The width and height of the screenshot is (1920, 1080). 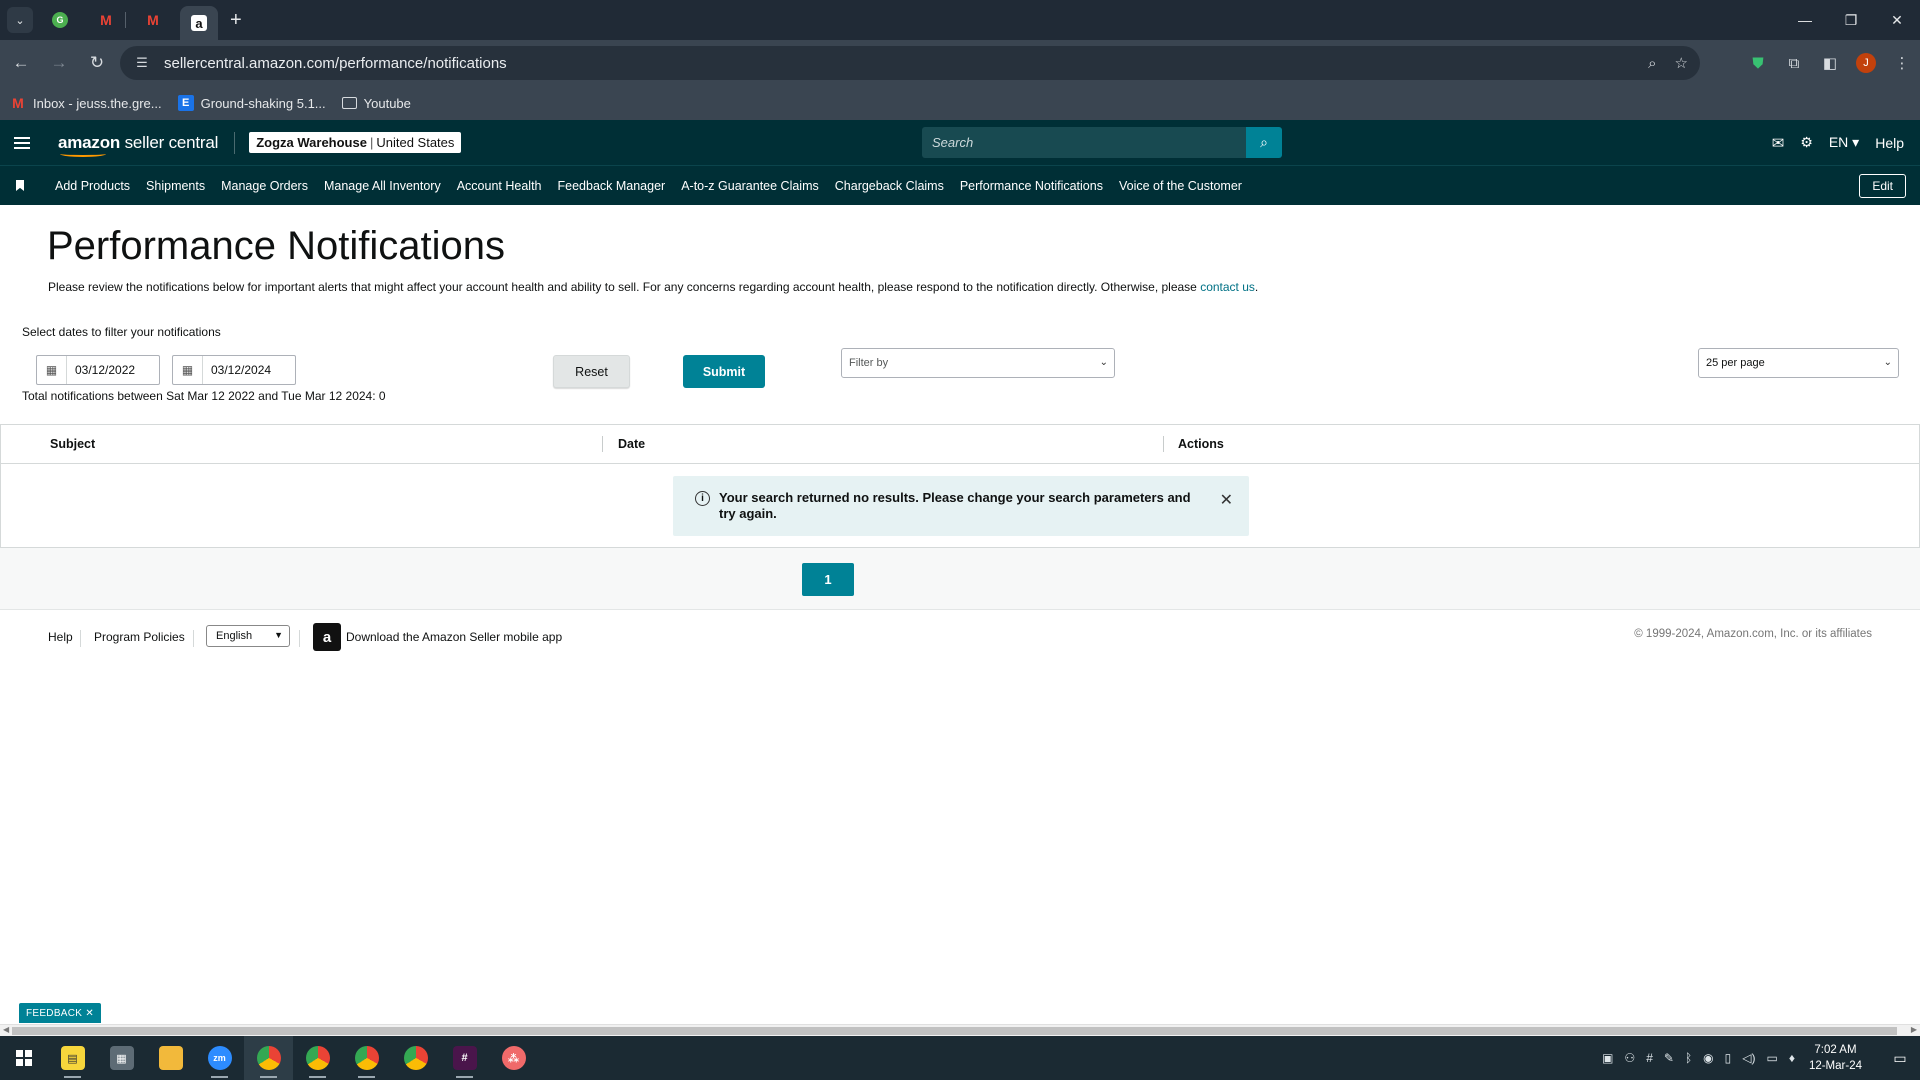 What do you see at coordinates (1900, 1058) in the screenshot?
I see `notification-center-icon: ▭` at bounding box center [1900, 1058].